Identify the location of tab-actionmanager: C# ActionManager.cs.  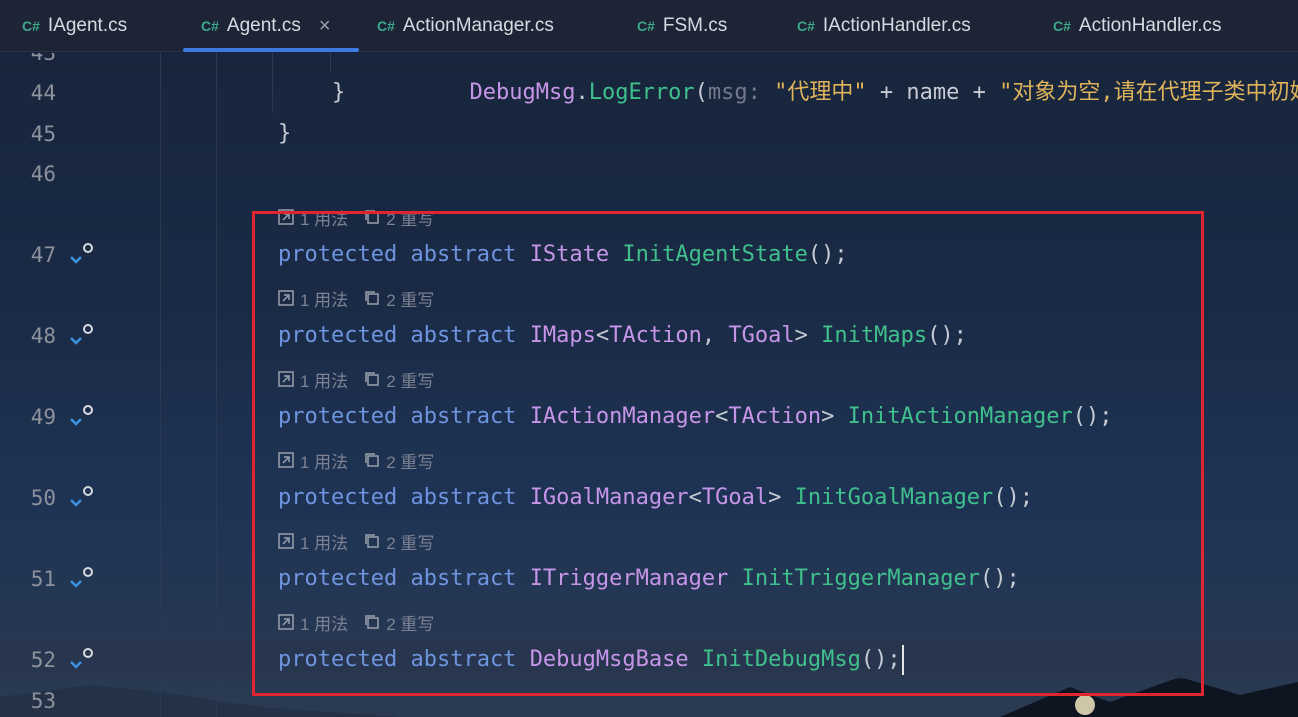
(465, 26).